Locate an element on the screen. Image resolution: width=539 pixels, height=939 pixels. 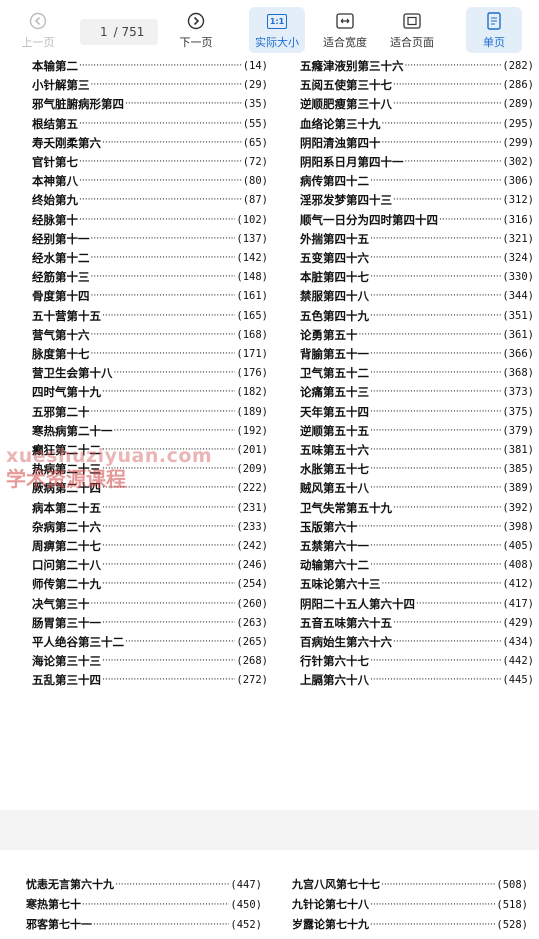
toc-entry-title: 卫气失常第五十九 is located at coordinates (346, 507).